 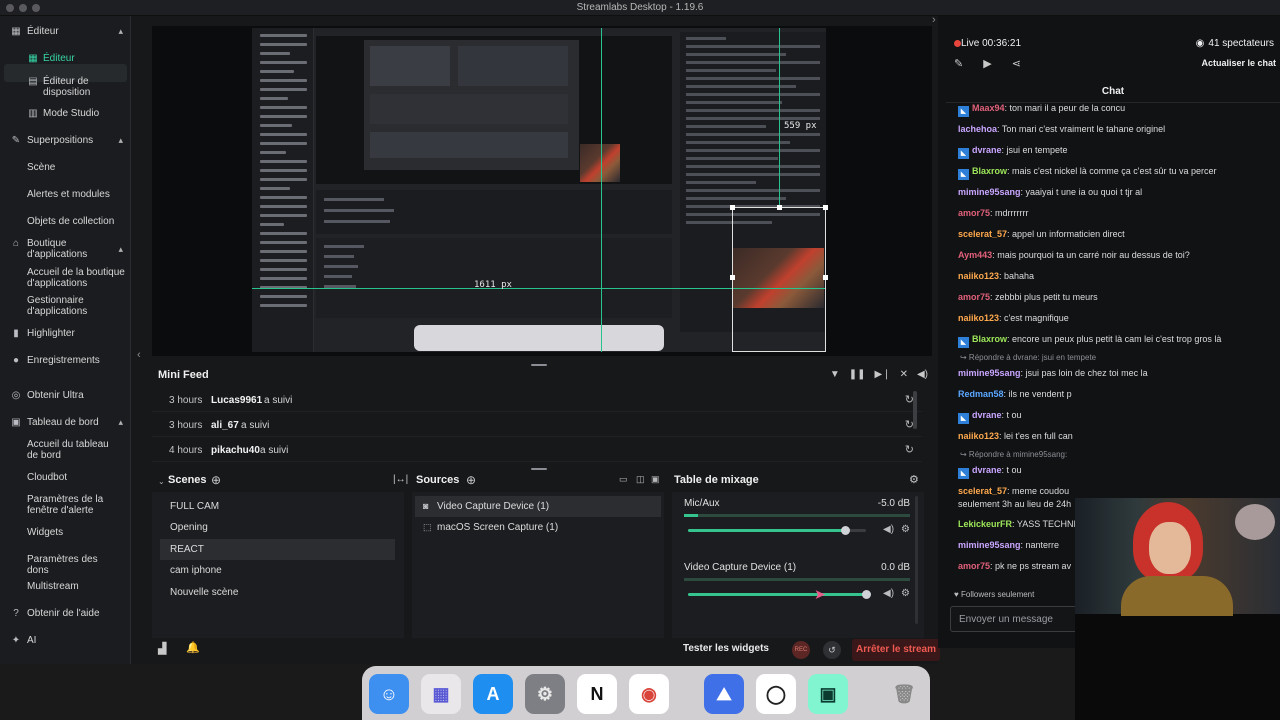 What do you see at coordinates (987, 63) in the screenshot?
I see `video-icon: ▶` at bounding box center [987, 63].